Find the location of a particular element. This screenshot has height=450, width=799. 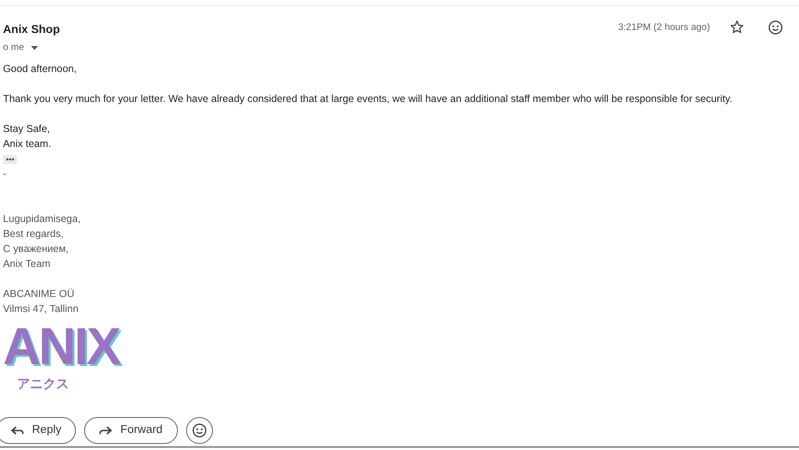

reply-button: Reply is located at coordinates (38, 430).